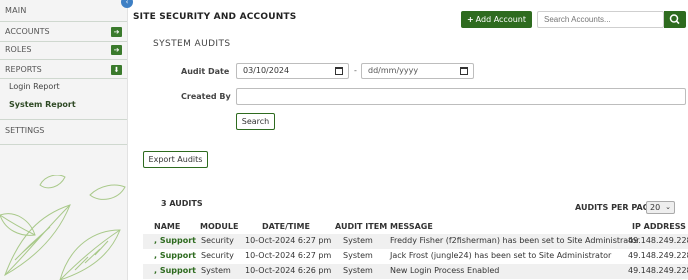  I want to click on sidebar-item-reports: REPORTS ⬇, so click(63, 70).